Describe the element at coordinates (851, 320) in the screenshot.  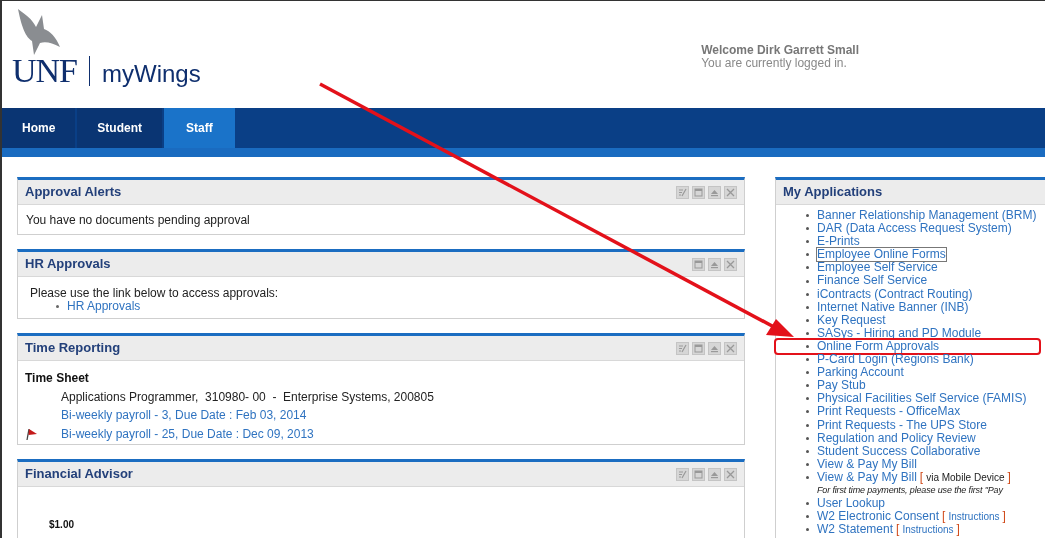
I see `application-link: Key Request` at that location.